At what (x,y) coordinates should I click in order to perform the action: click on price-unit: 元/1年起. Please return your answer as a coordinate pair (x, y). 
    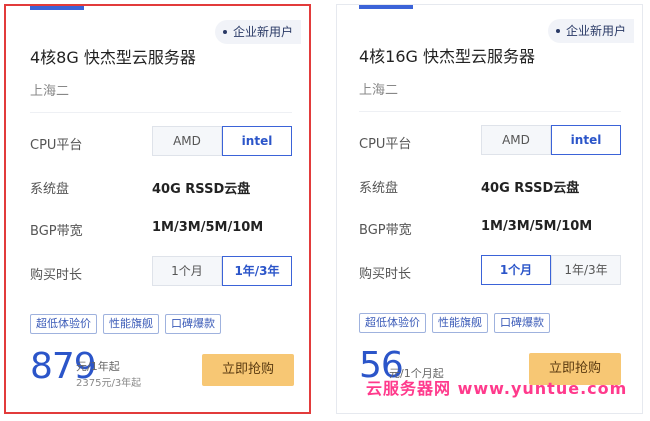
    Looking at the image, I should click on (98, 366).